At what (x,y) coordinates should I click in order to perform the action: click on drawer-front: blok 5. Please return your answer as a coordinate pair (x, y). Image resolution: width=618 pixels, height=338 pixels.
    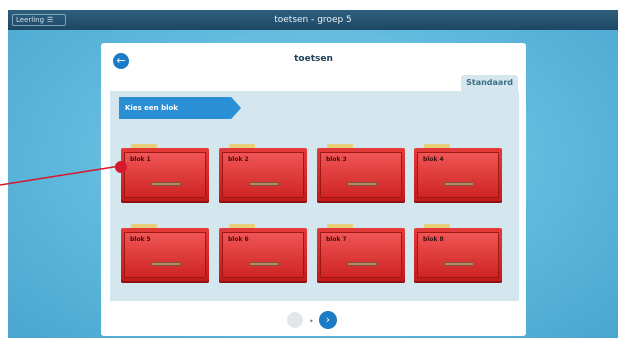
    Looking at the image, I should click on (165, 255).